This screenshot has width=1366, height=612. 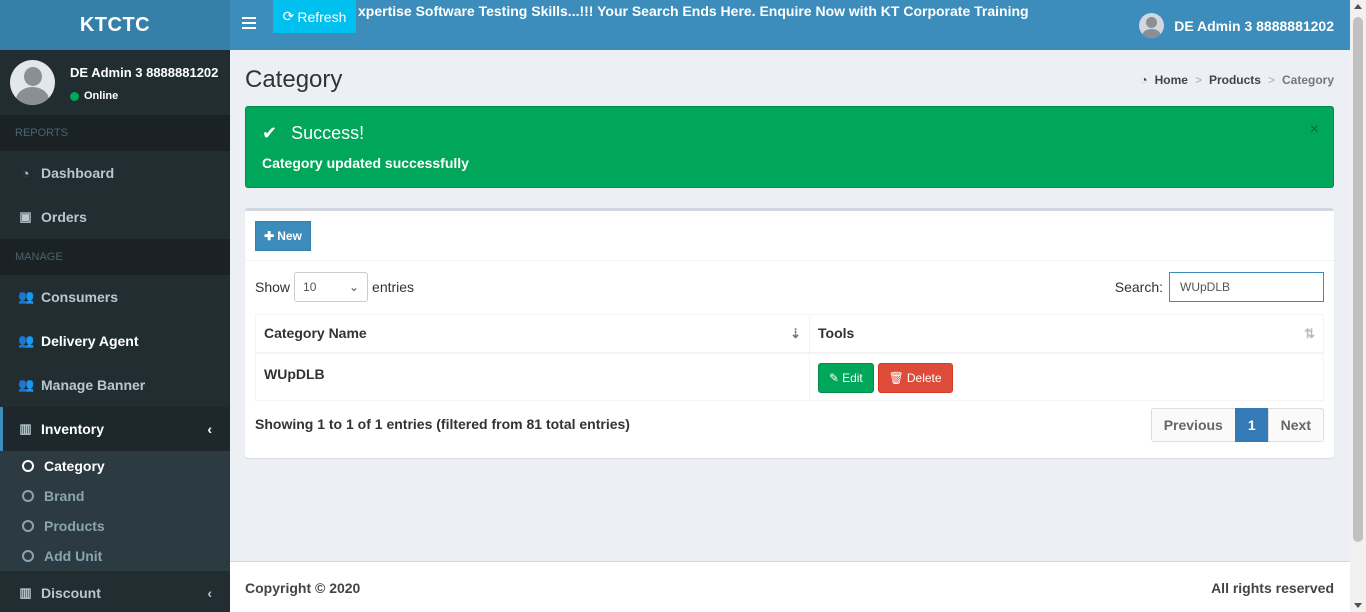 What do you see at coordinates (73, 556) in the screenshot?
I see `submenu-item-label: Add Unit` at bounding box center [73, 556].